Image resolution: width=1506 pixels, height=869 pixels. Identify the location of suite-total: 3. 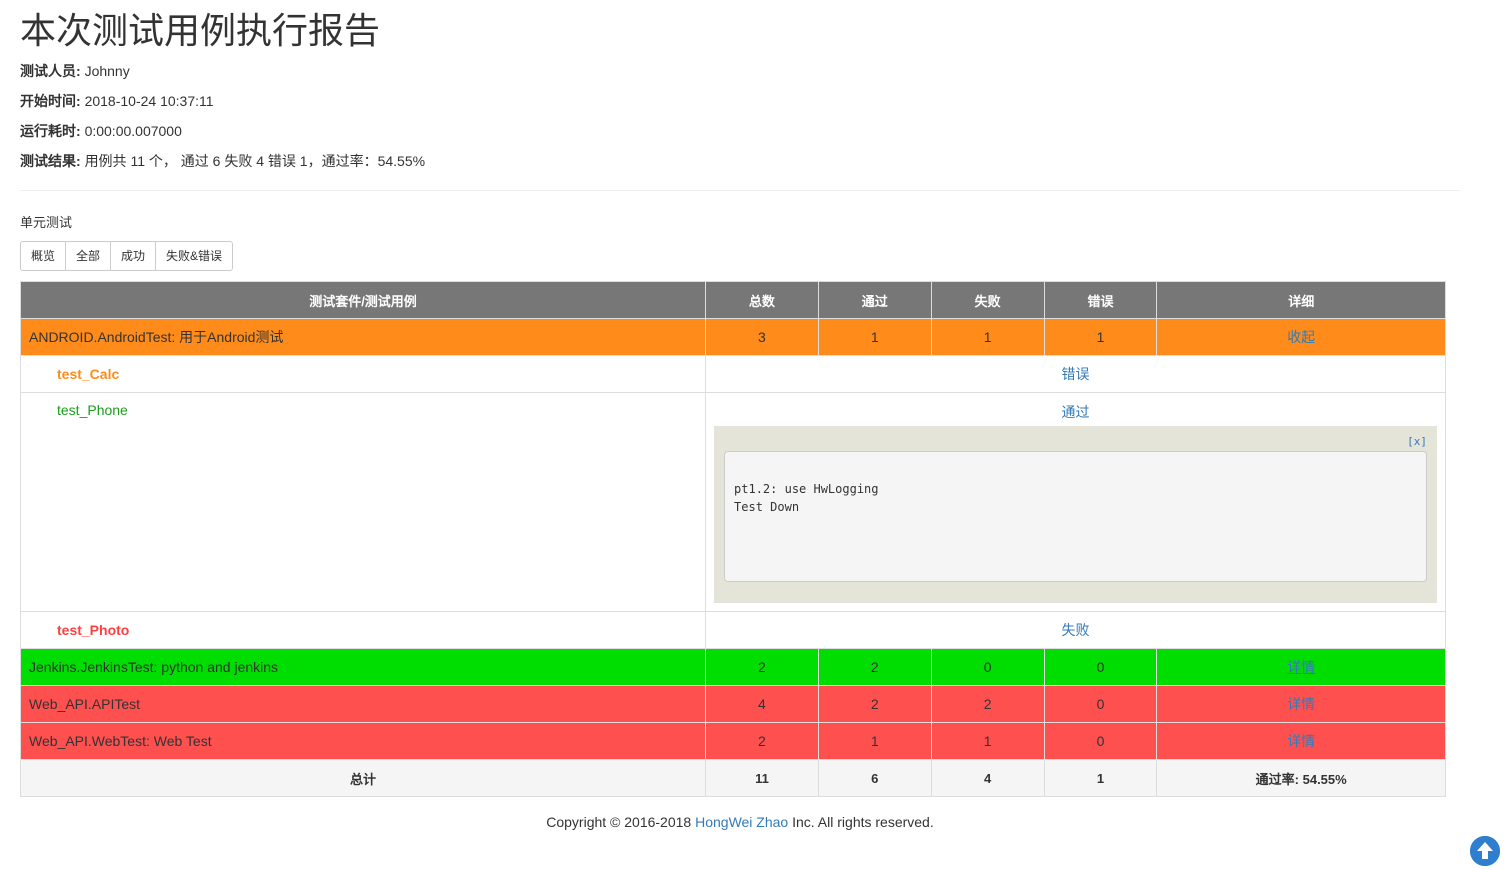
(762, 337).